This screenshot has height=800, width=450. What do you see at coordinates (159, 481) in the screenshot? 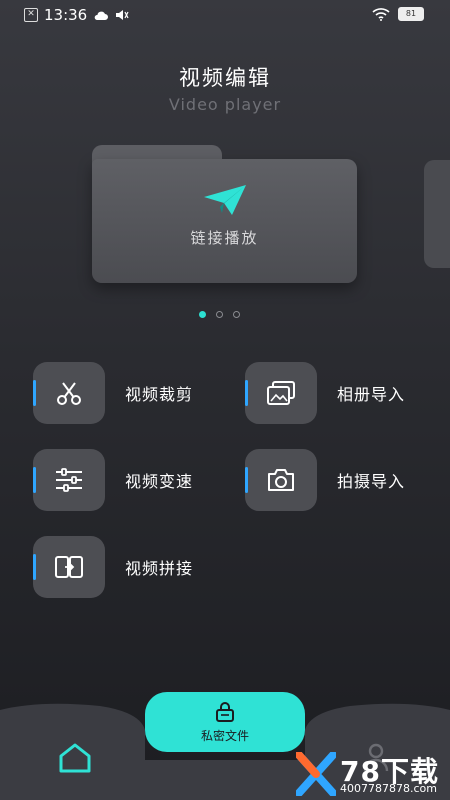
I see `video-speed-label: 视频变速` at bounding box center [159, 481].